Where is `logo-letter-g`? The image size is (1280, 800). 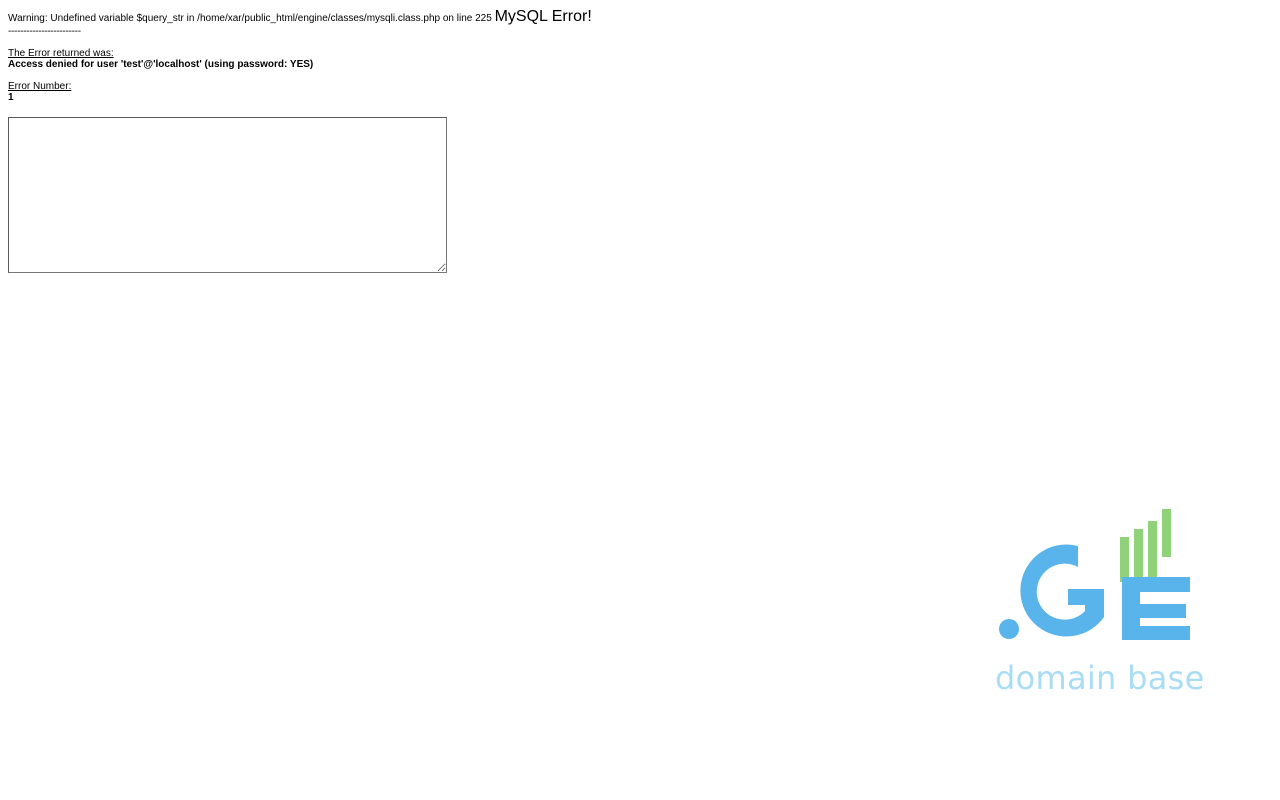 logo-letter-g is located at coordinates (1062, 590).